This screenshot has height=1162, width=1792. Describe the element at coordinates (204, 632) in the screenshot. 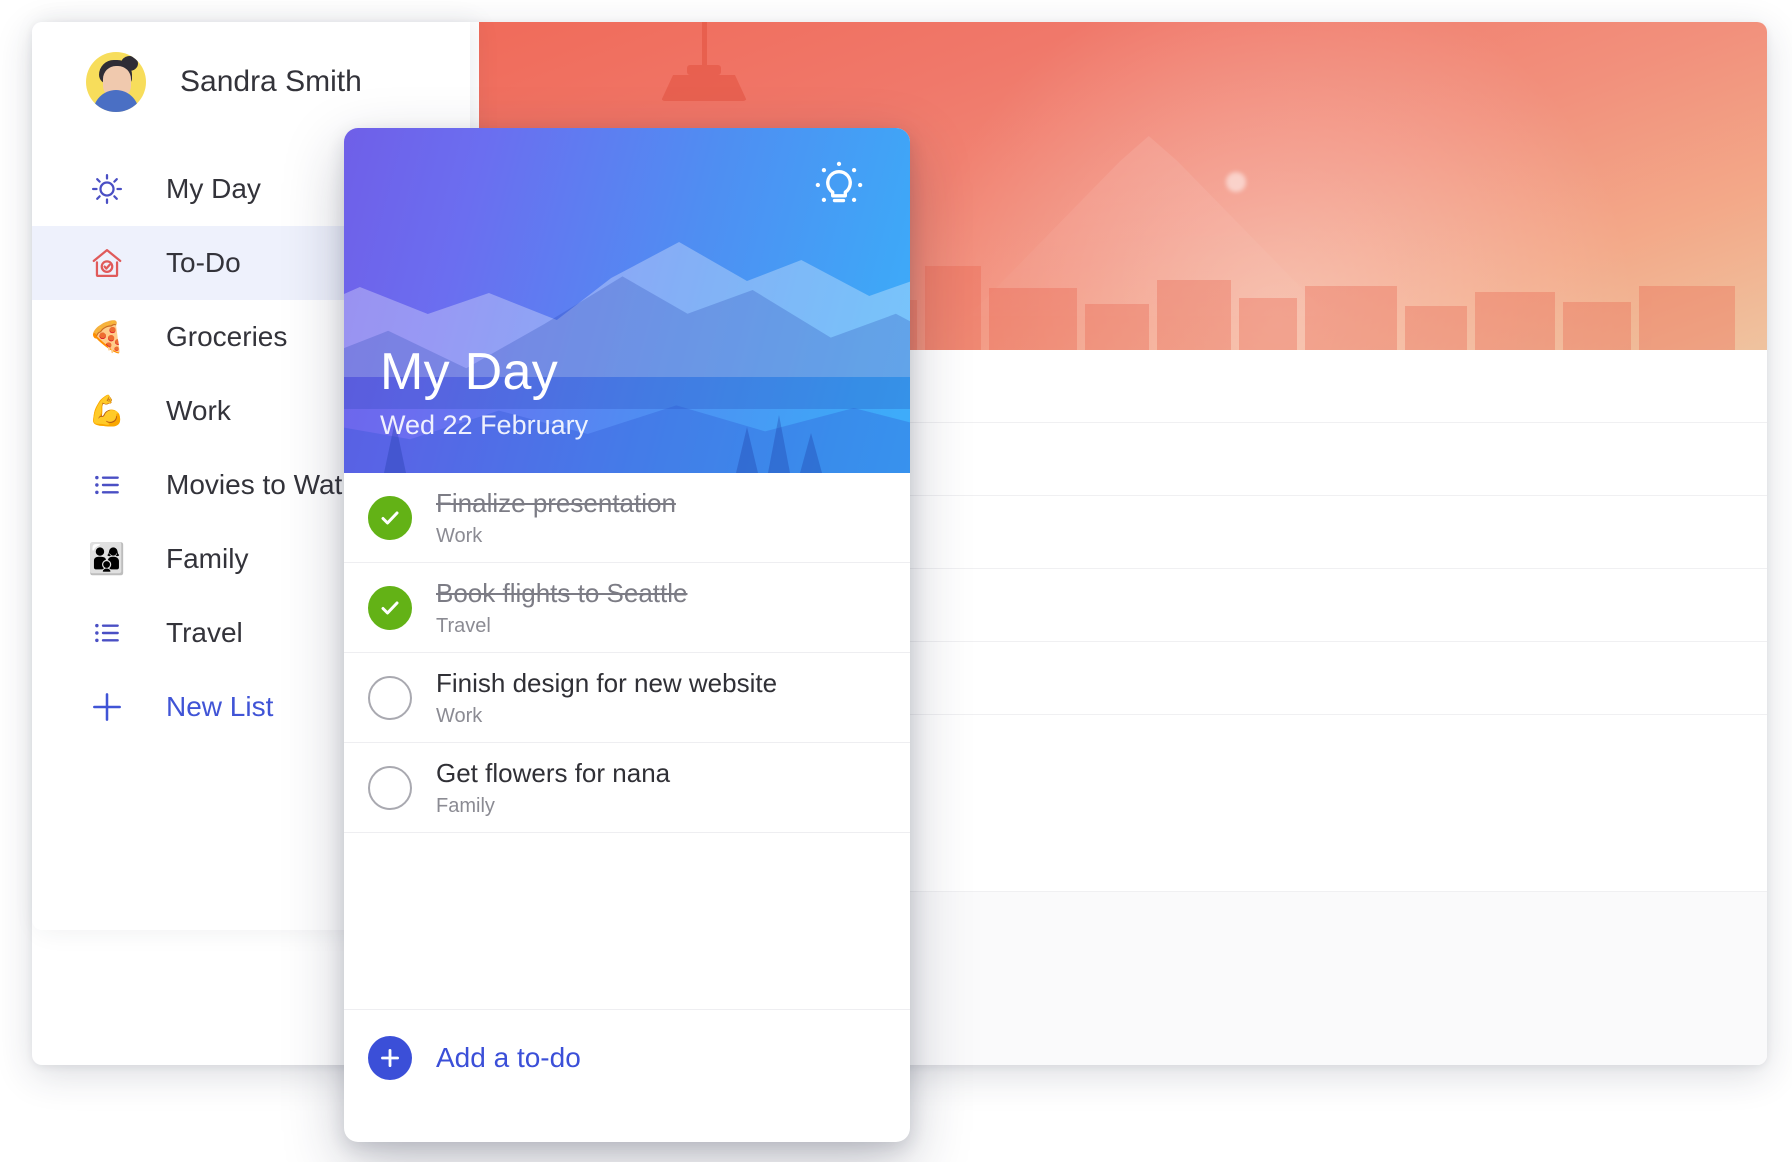

I see `sidebar-item-label: Travel` at that location.